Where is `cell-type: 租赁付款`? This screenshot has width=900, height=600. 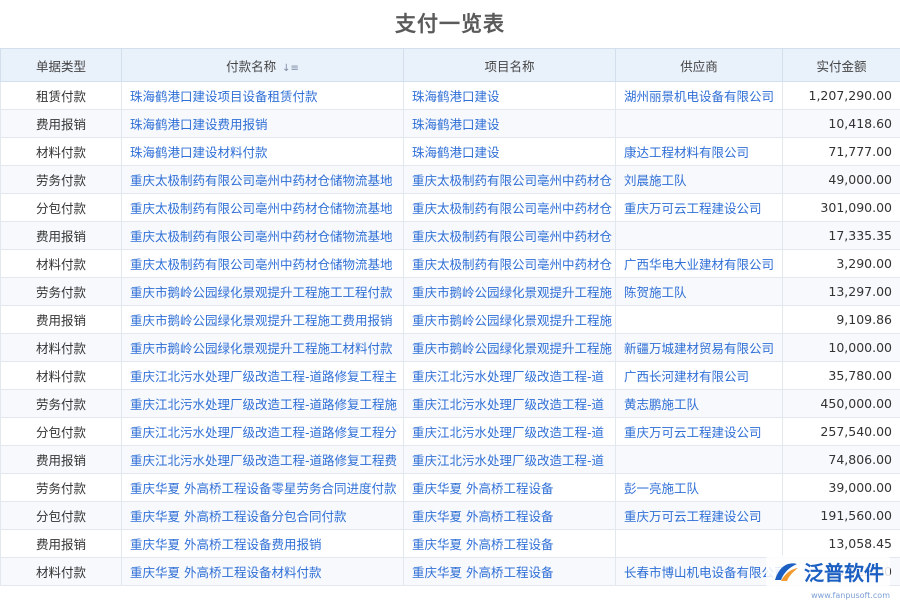 cell-type: 租赁付款 is located at coordinates (61, 95).